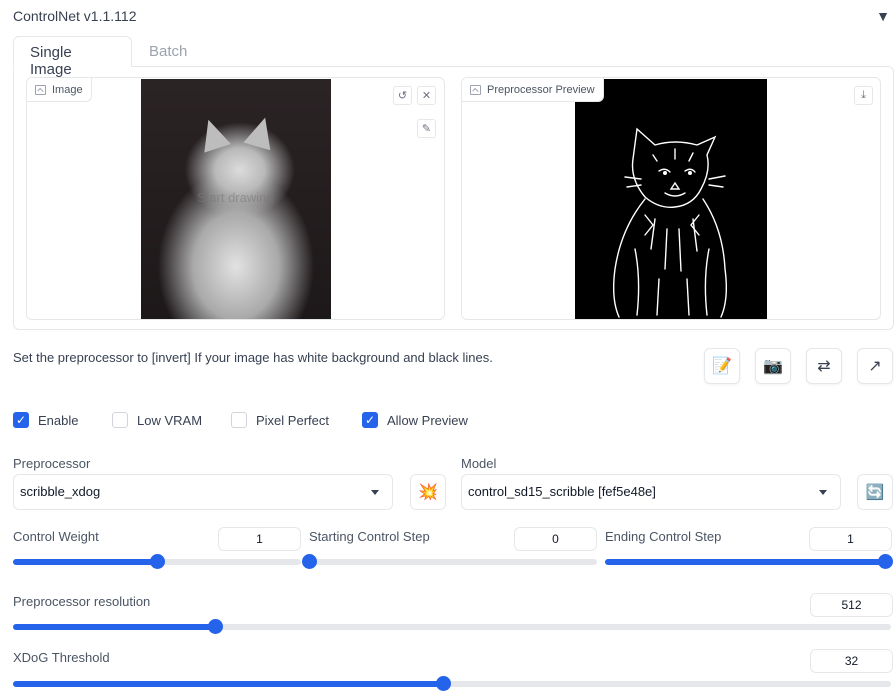 Image resolution: width=895 pixels, height=700 pixels. Describe the element at coordinates (82, 601) in the screenshot. I see `resolution-label: Preprocessor resolution` at that location.